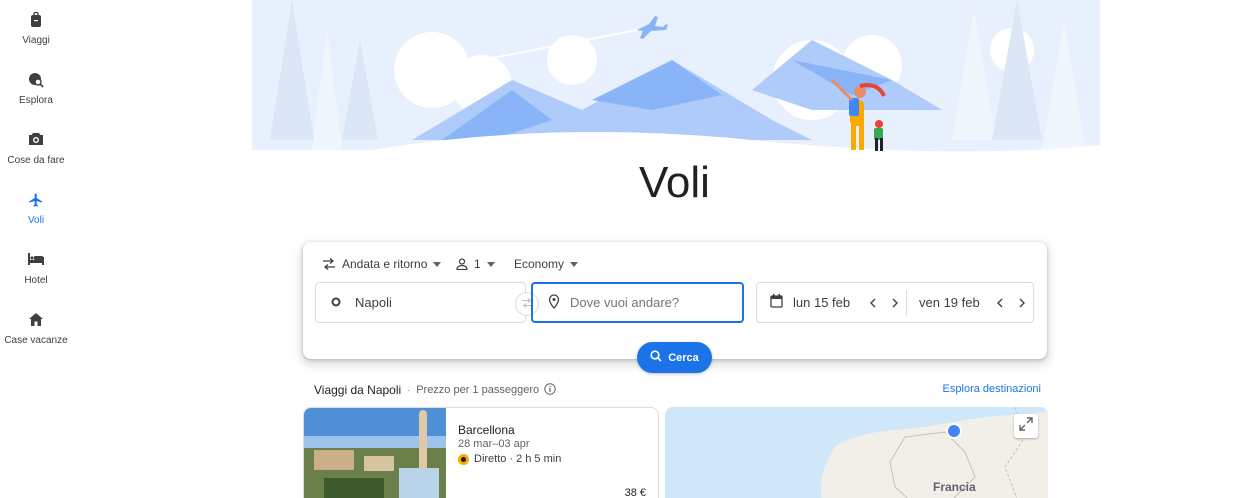 This screenshot has height=498, width=1251. I want to click on trip-price: 38 €, so click(635, 492).